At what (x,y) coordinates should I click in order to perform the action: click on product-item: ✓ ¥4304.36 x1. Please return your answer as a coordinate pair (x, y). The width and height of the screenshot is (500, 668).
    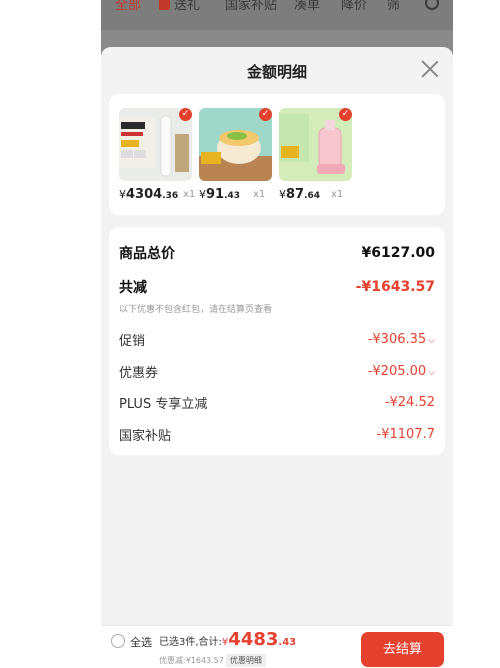
    Looking at the image, I should click on (152, 158).